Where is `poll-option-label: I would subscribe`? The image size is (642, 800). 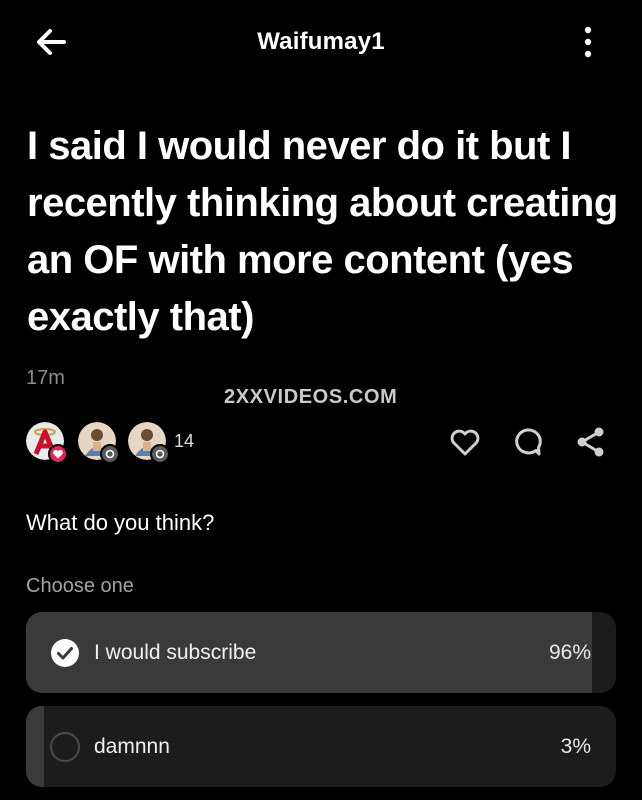
poll-option-label: I would subscribe is located at coordinates (175, 652).